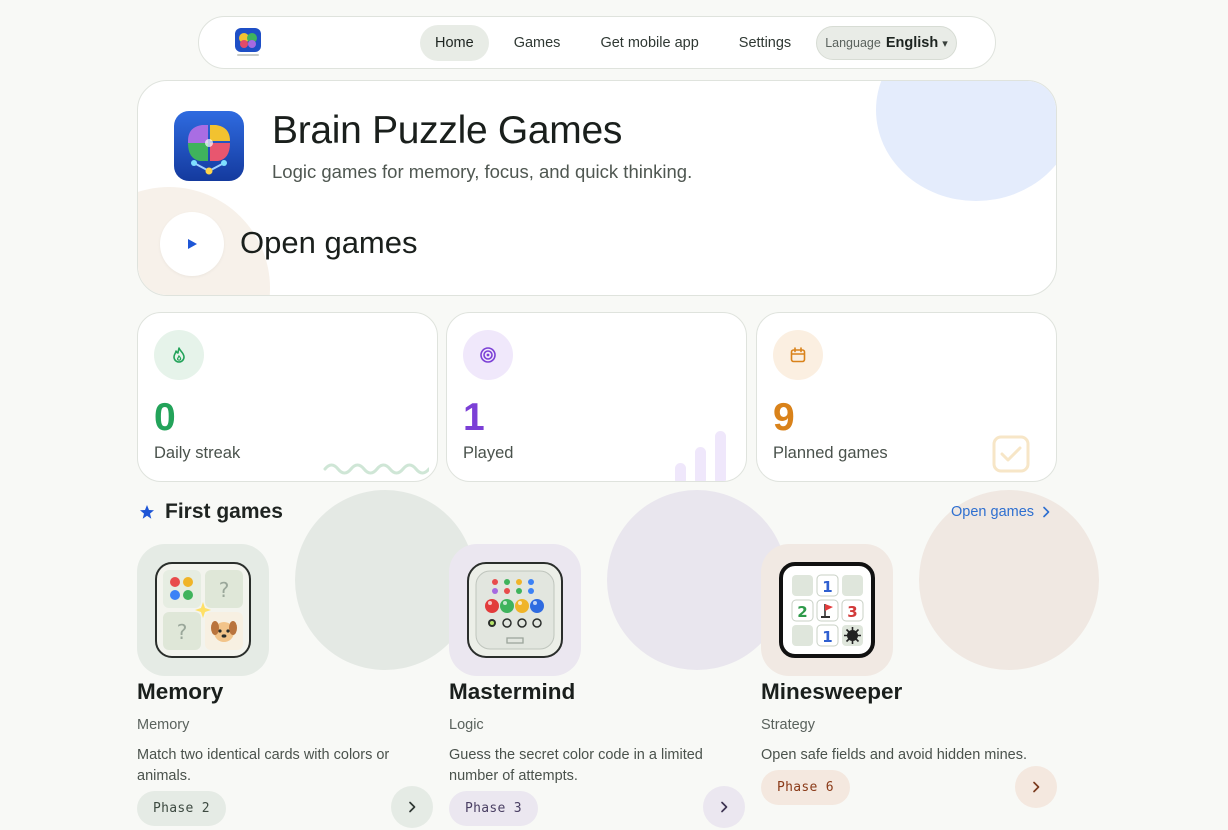 The height and width of the screenshot is (830, 1228). I want to click on language-value: English, so click(912, 43).